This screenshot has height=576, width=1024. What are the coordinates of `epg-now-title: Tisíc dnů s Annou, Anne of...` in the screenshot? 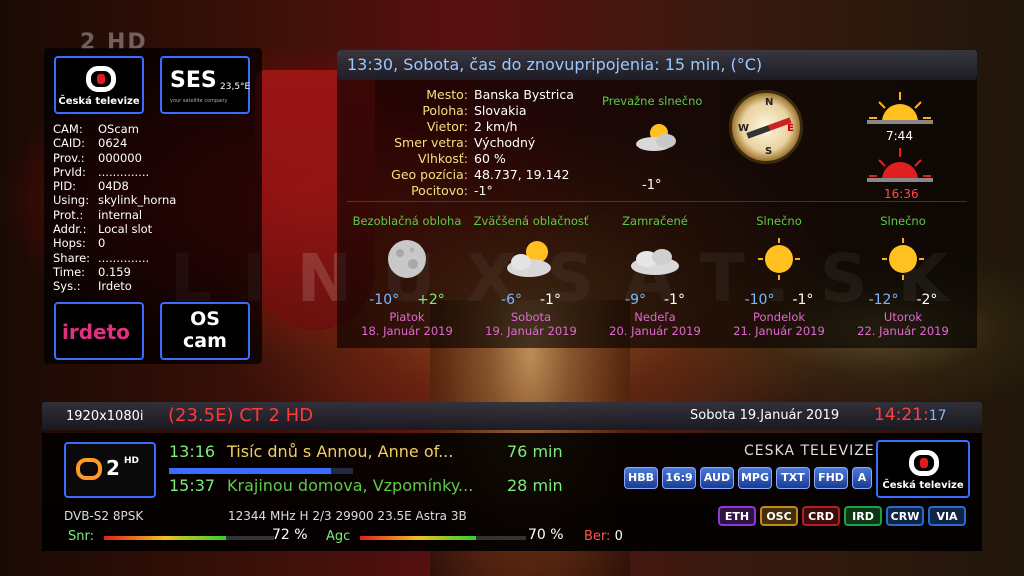 It's located at (340, 451).